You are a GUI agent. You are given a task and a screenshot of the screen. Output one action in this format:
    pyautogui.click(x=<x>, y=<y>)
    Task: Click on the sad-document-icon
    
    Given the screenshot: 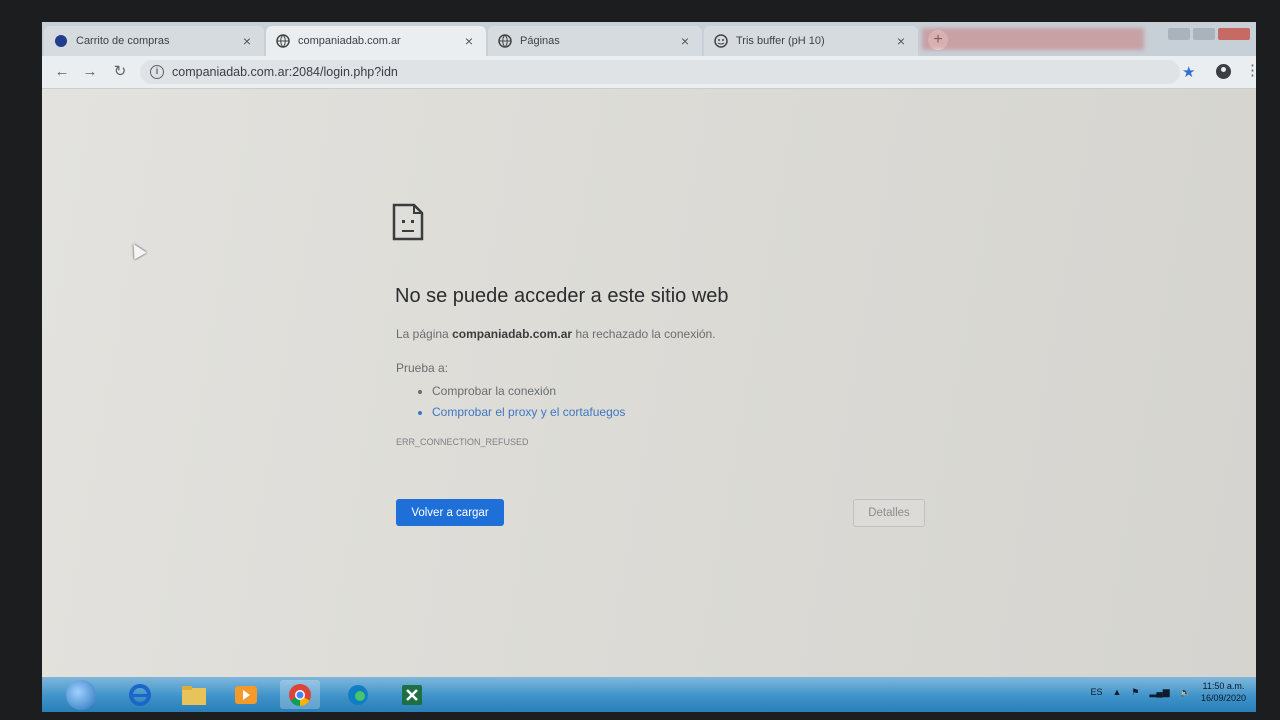 What is the action you would take?
    pyautogui.click(x=408, y=222)
    